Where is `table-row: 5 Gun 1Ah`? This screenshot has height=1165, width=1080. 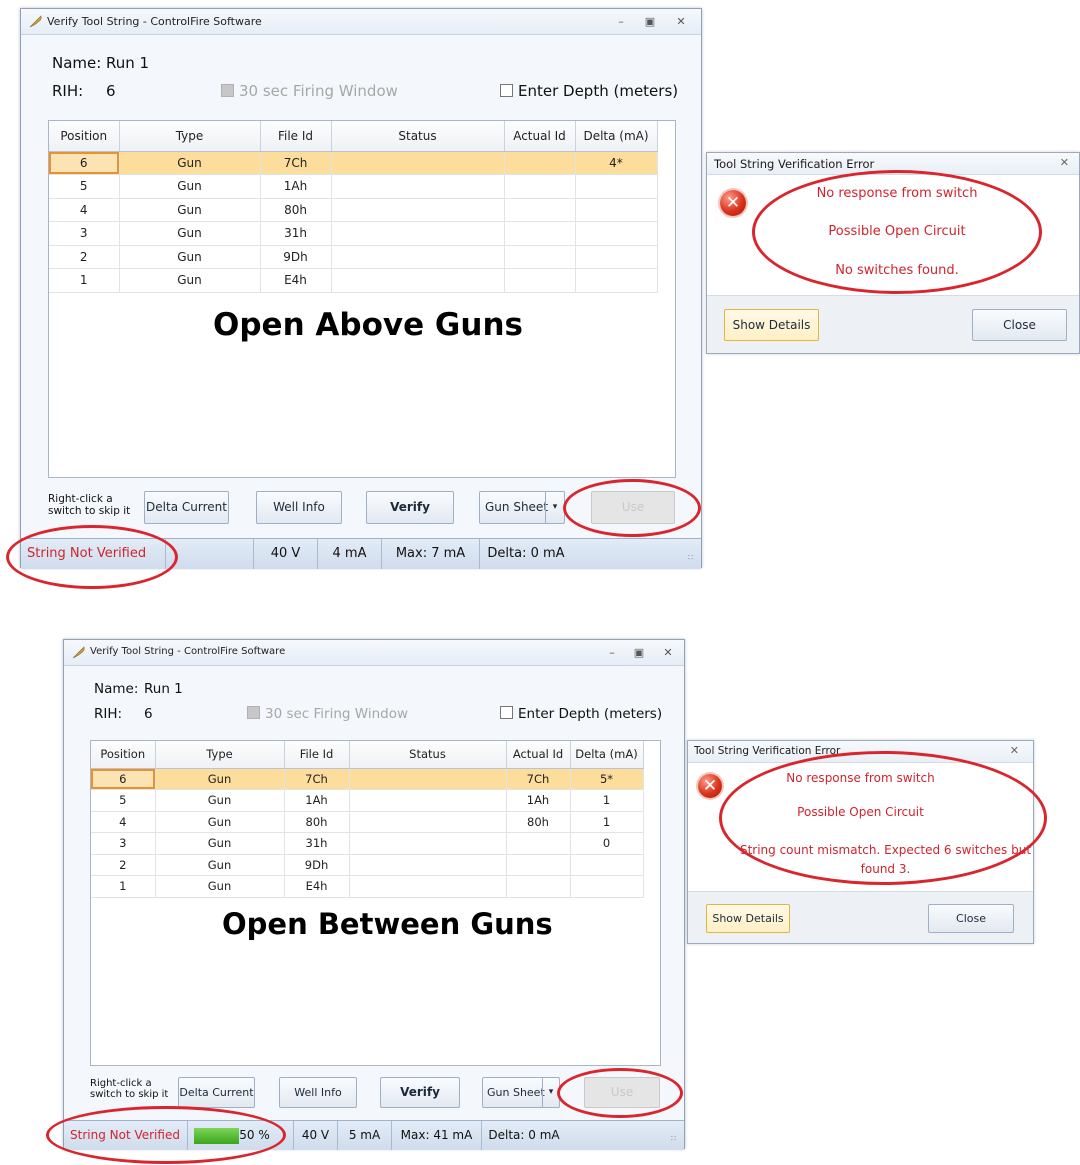 table-row: 5 Gun 1Ah is located at coordinates (353, 186).